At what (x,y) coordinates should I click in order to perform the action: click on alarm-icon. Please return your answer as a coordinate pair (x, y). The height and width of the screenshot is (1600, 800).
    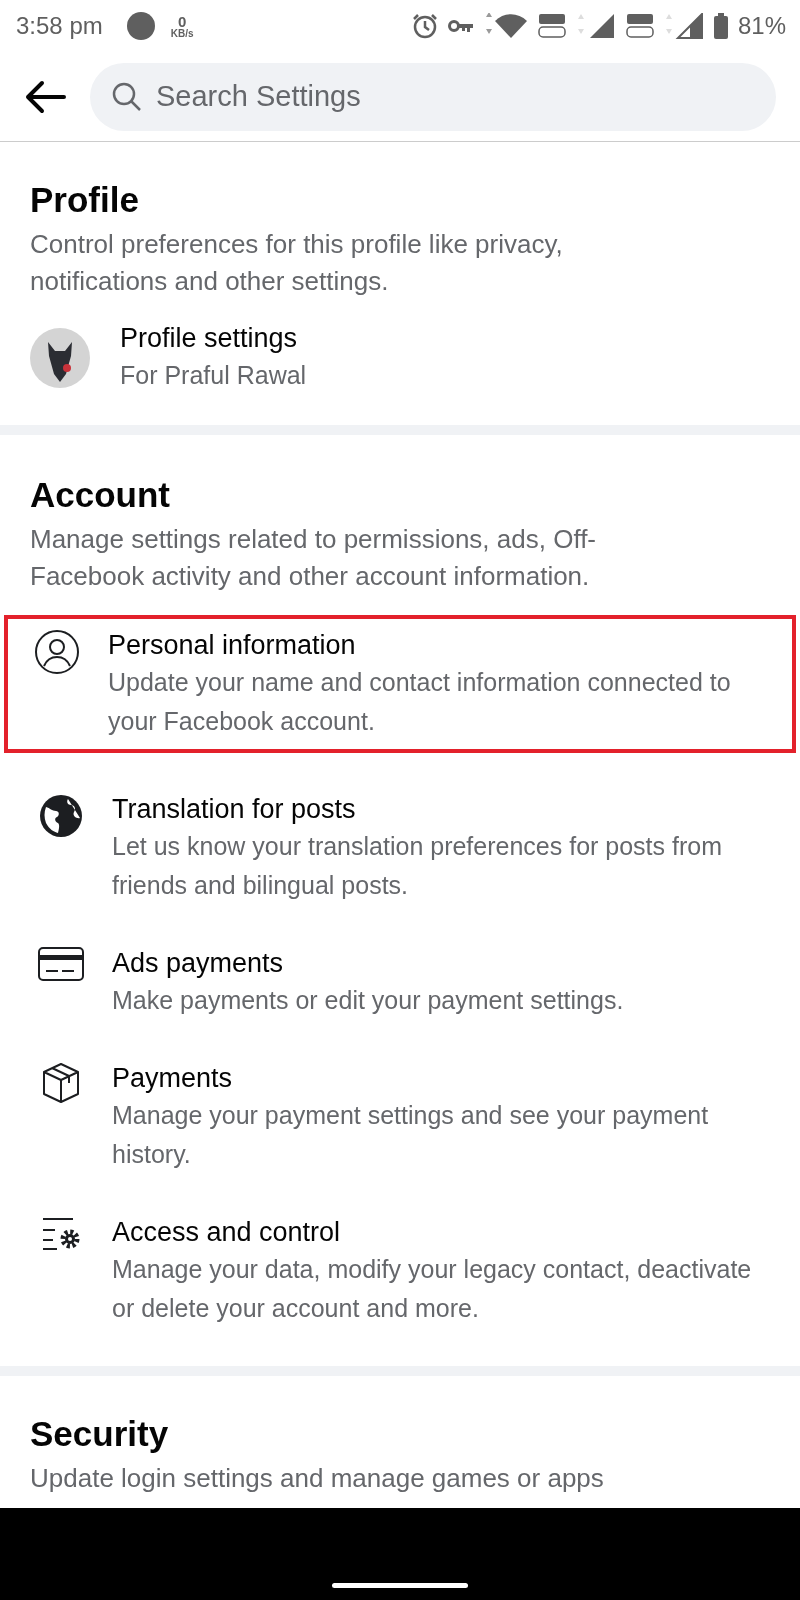
    Looking at the image, I should click on (424, 26).